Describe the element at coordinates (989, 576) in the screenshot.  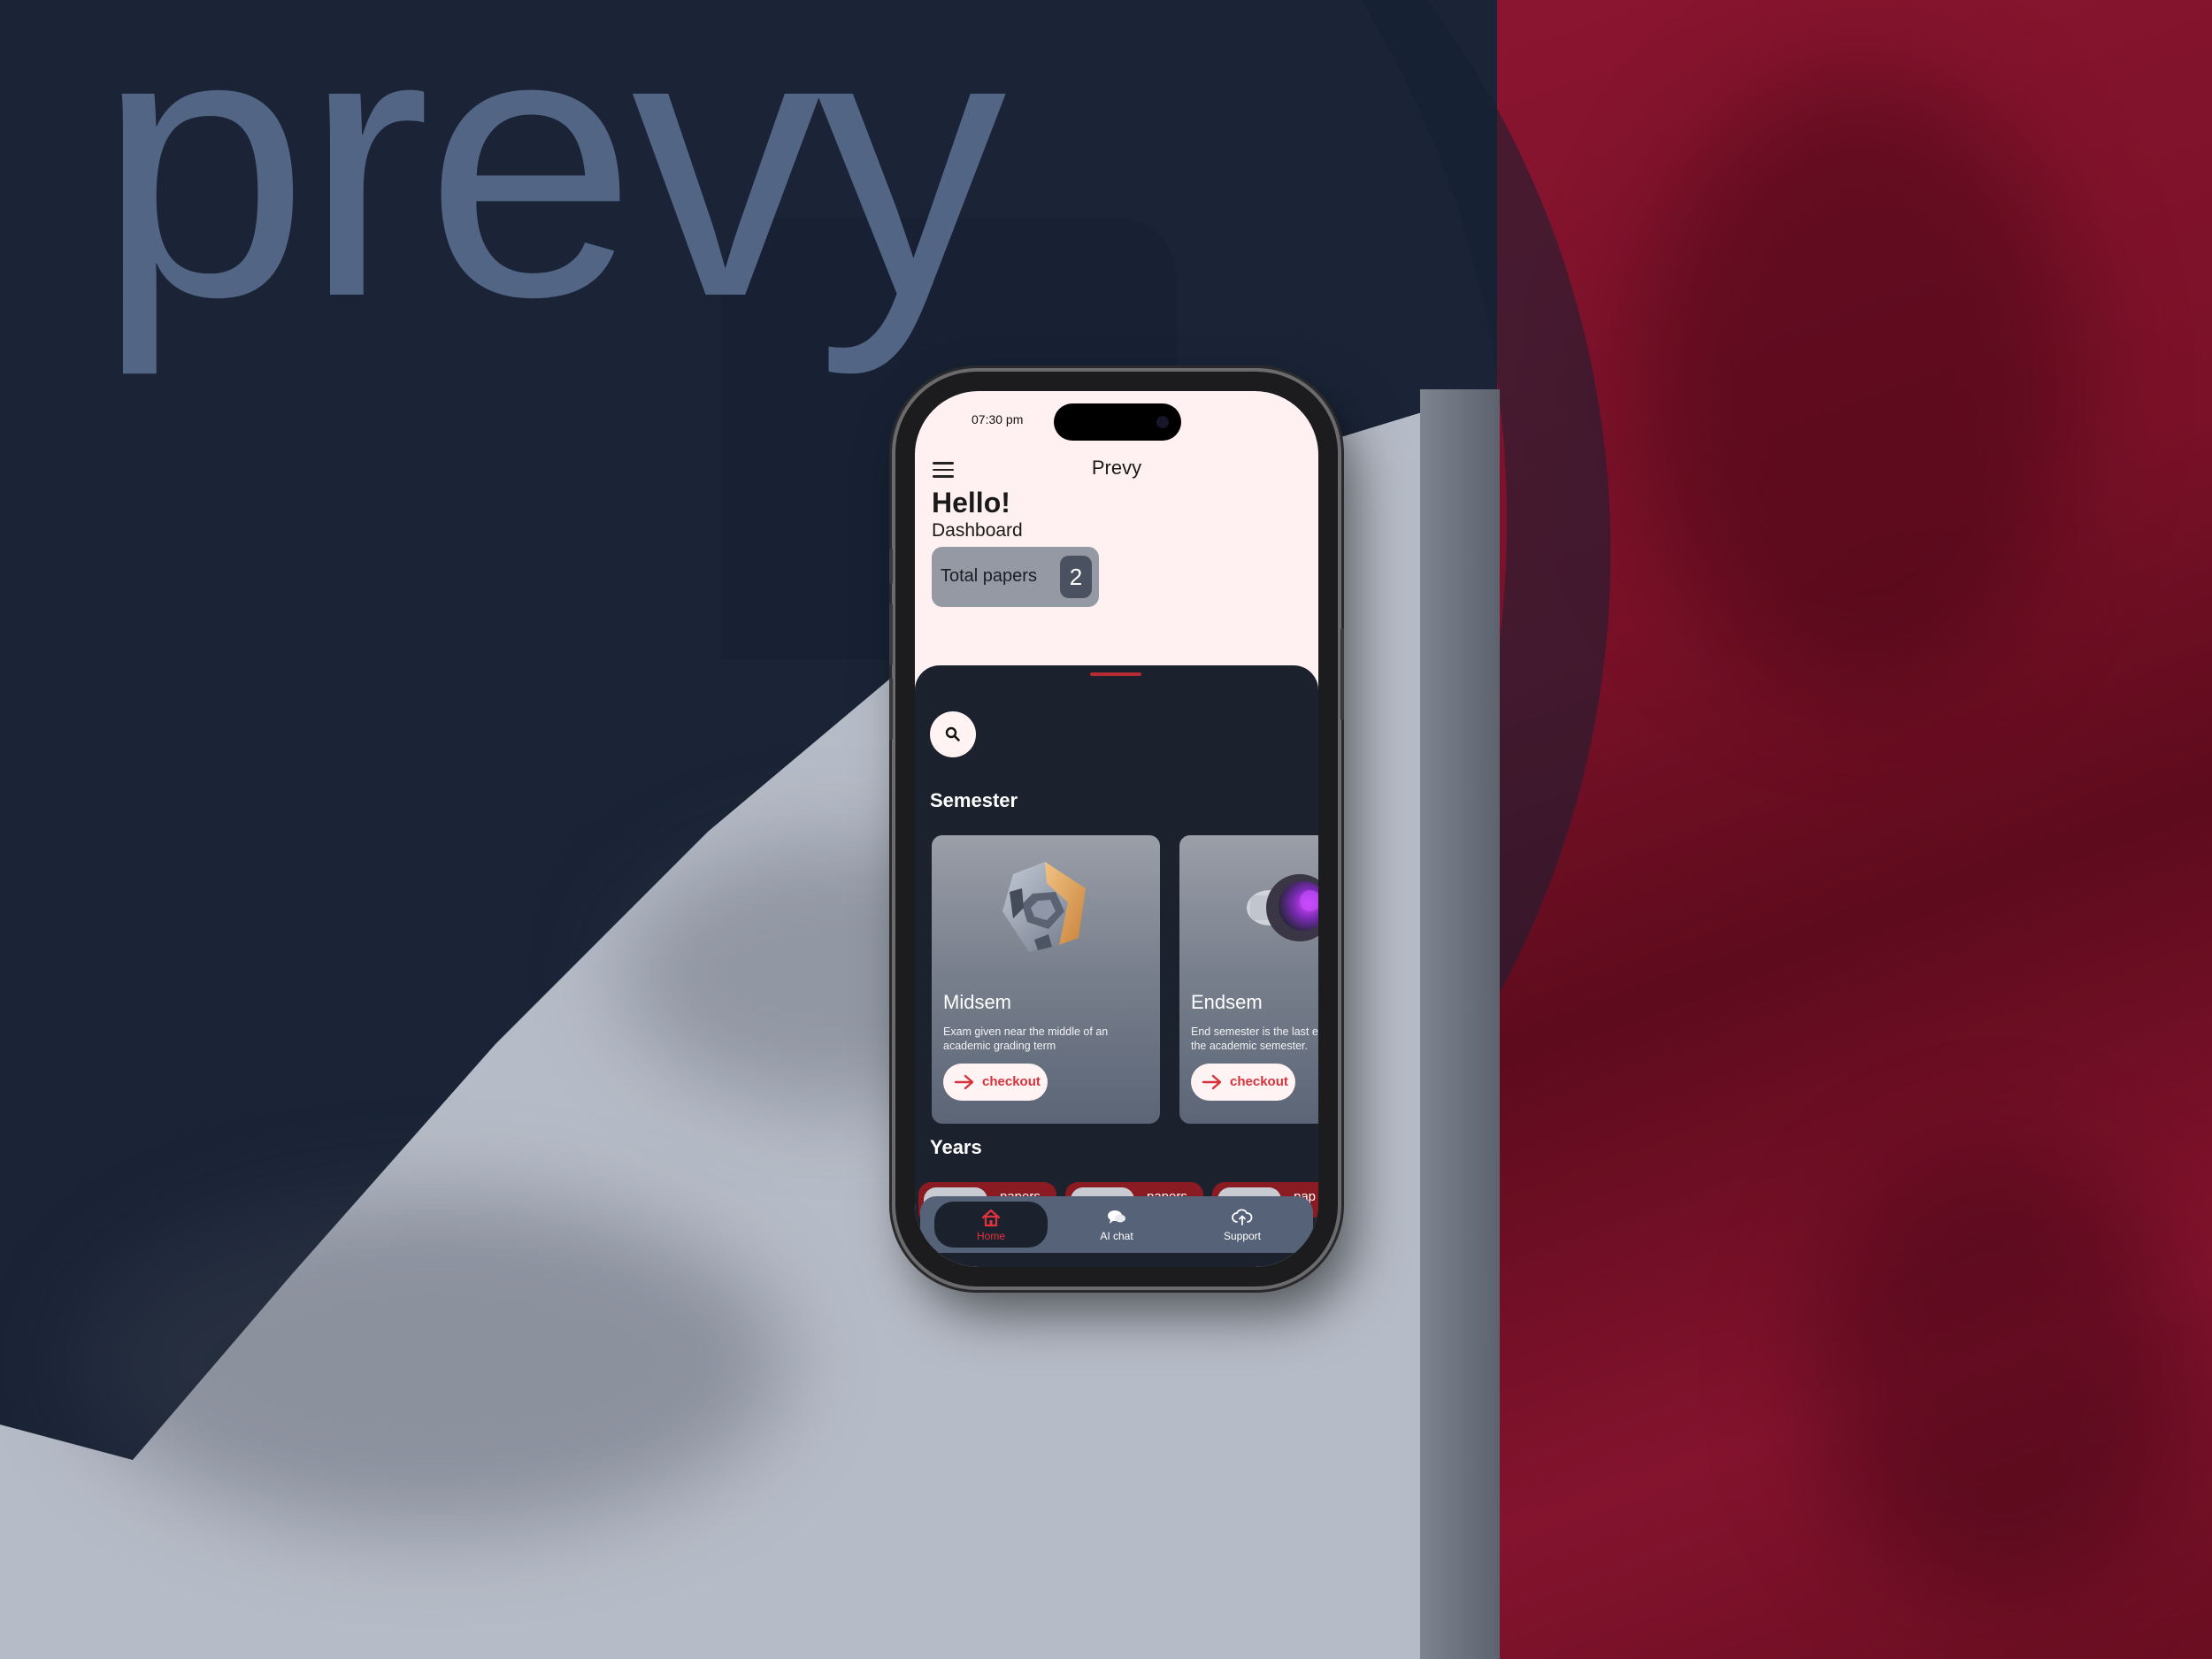
I see `total-papers-label: Total papers` at that location.